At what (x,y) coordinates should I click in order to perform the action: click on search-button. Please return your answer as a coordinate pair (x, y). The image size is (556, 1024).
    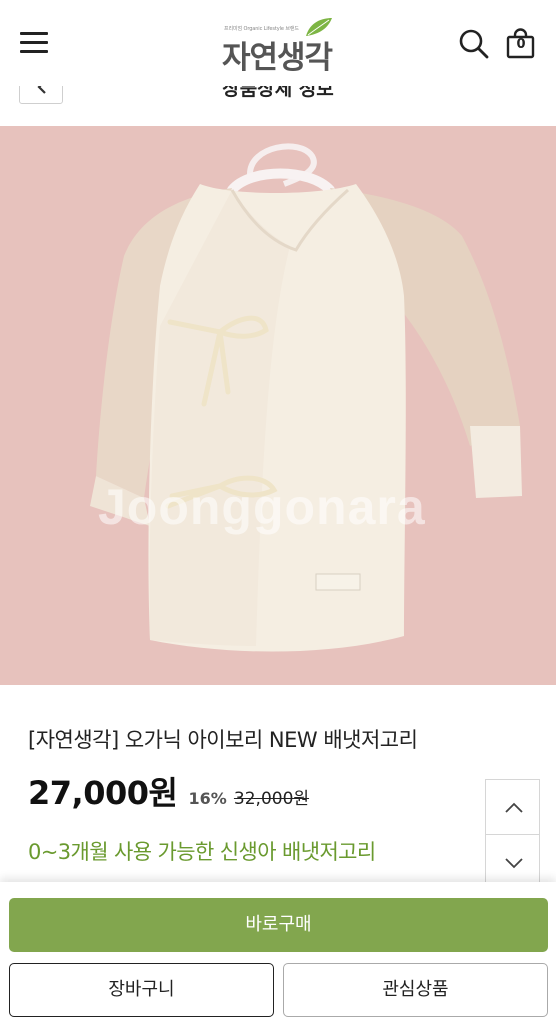
    Looking at the image, I should click on (474, 44).